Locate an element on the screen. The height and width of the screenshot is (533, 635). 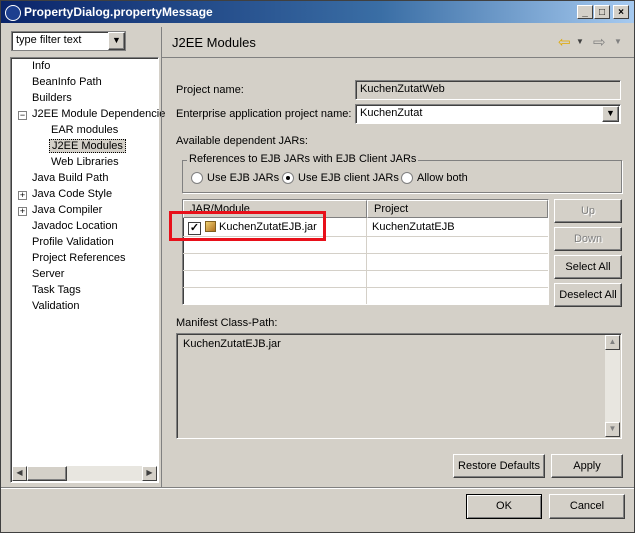
up-button: Up is located at coordinates (588, 211).